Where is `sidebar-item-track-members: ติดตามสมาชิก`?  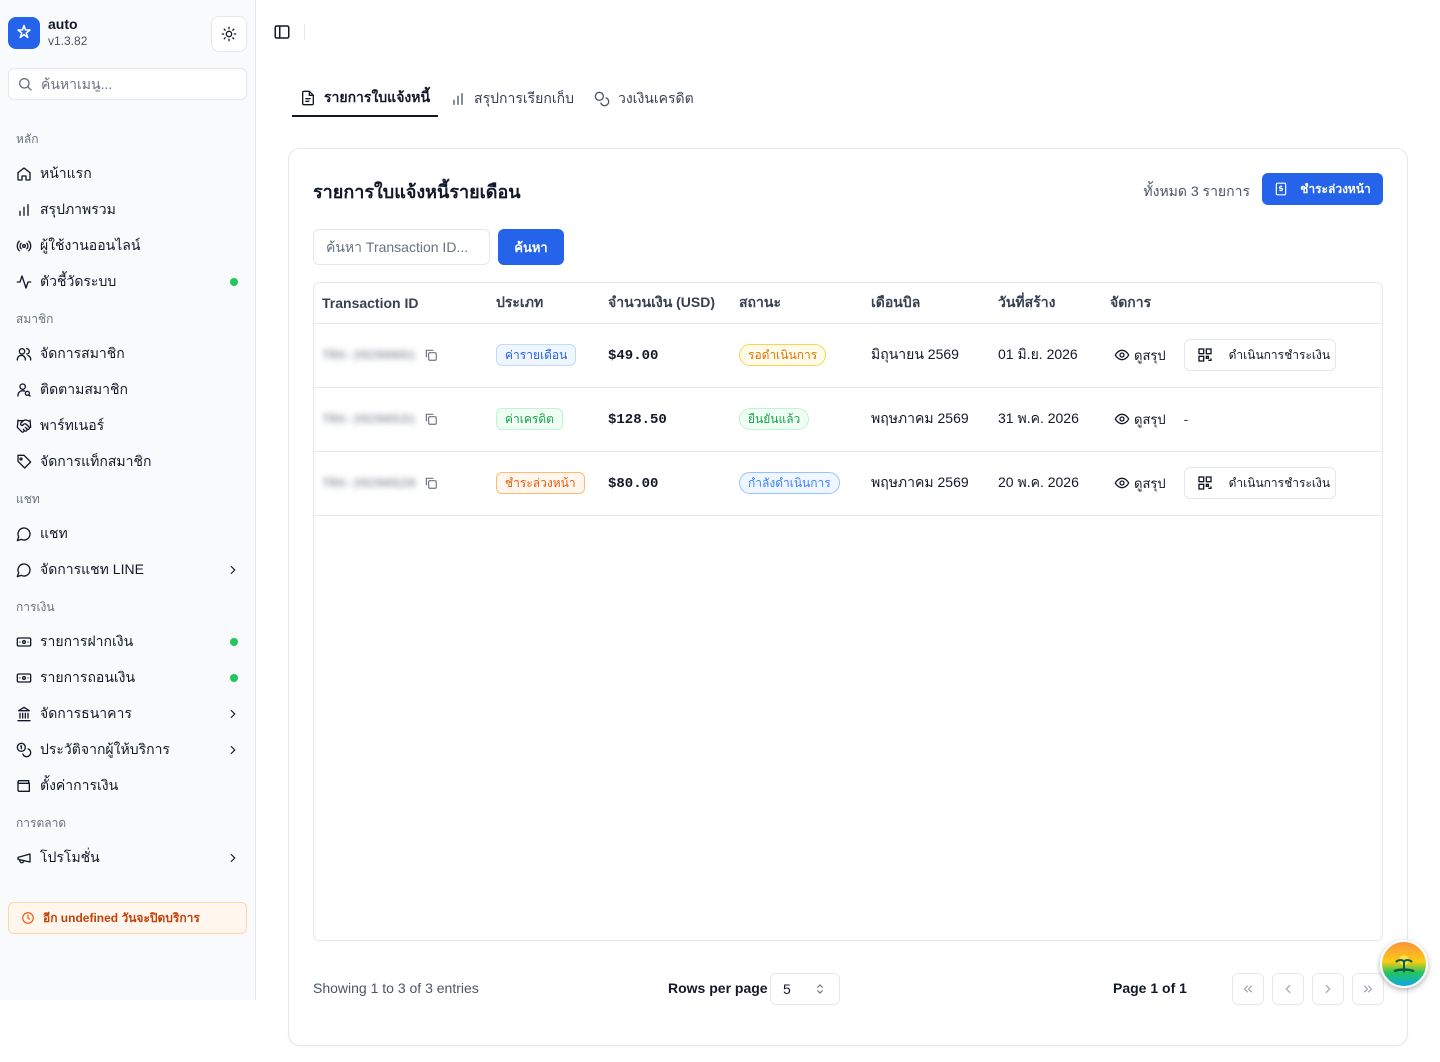 sidebar-item-track-members: ติดตามสมาชิก is located at coordinates (128, 390).